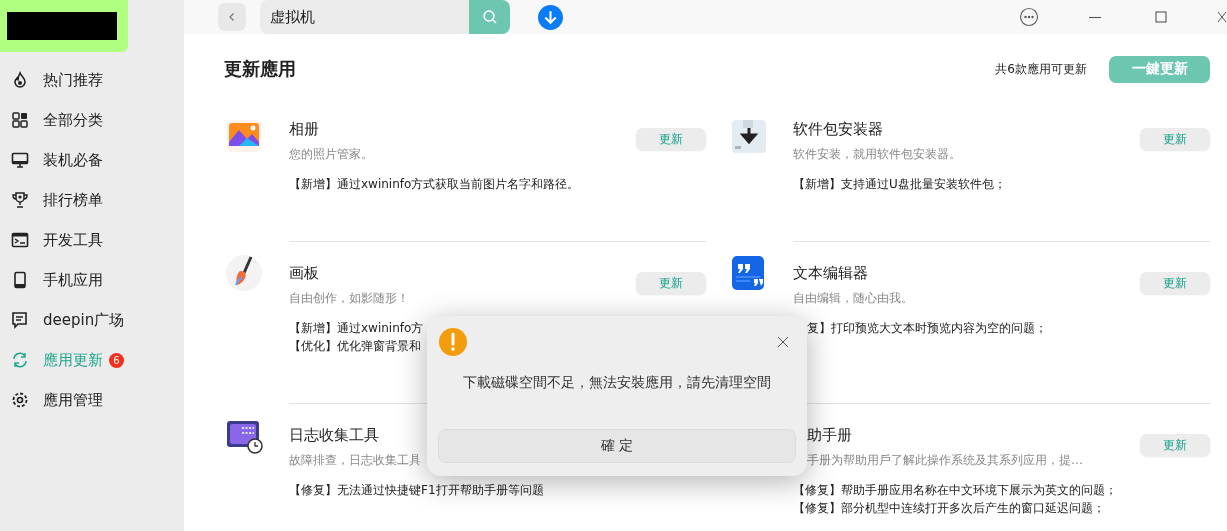 The image size is (1227, 531). Describe the element at coordinates (617, 383) in the screenshot. I see `dialog-message: 下載磁碟空間不足，無法安裝應用，請先清理空間` at that location.